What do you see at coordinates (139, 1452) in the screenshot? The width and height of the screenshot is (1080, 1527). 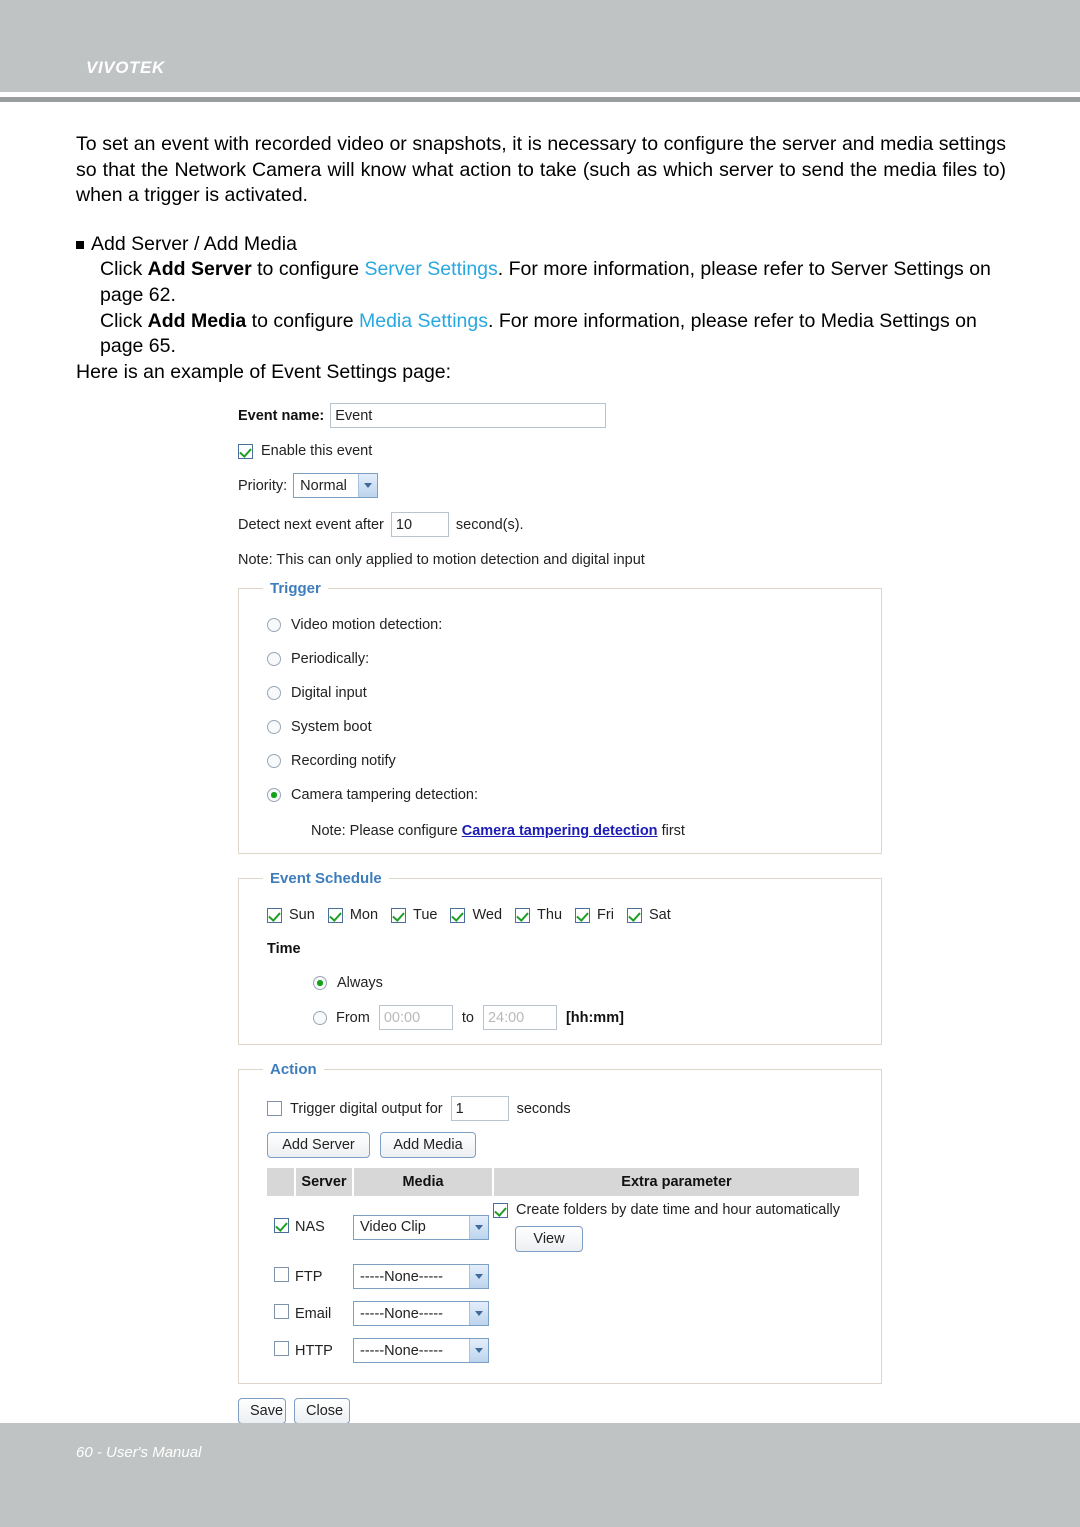 I see `footer-page-label: 60 - User's Manual` at bounding box center [139, 1452].